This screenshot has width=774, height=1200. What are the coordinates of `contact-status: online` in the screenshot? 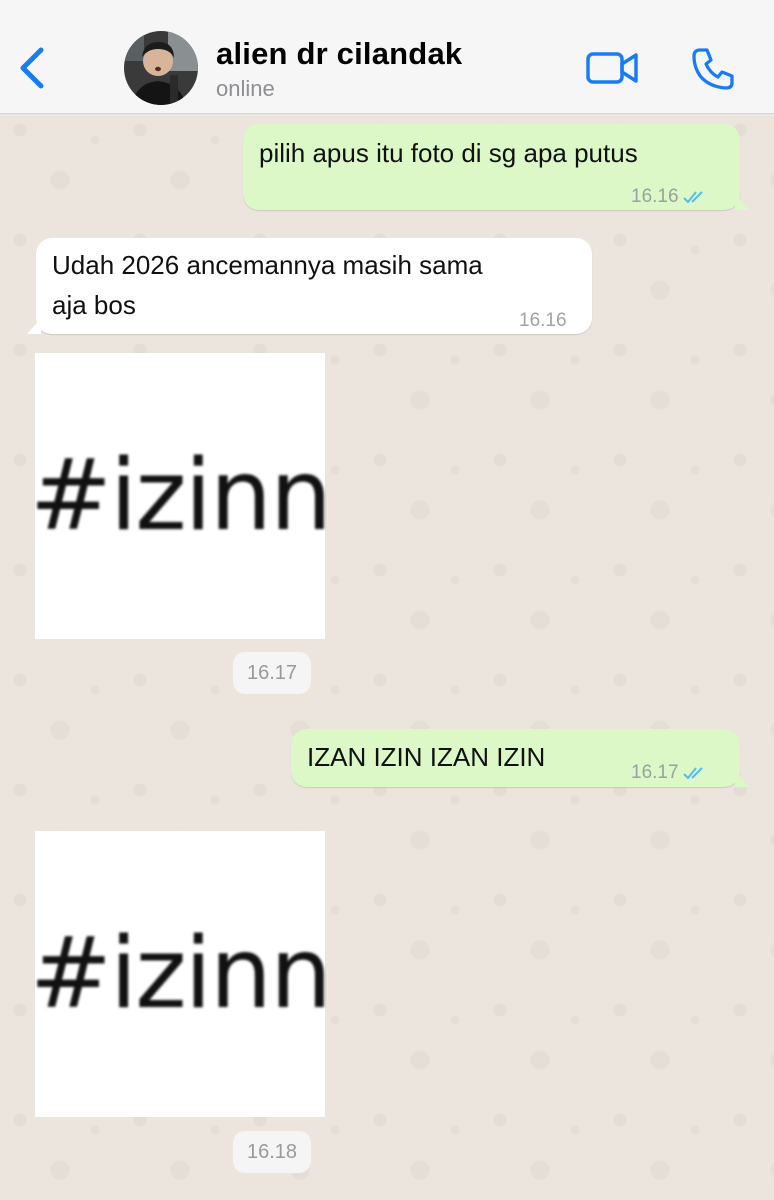 It's located at (245, 88).